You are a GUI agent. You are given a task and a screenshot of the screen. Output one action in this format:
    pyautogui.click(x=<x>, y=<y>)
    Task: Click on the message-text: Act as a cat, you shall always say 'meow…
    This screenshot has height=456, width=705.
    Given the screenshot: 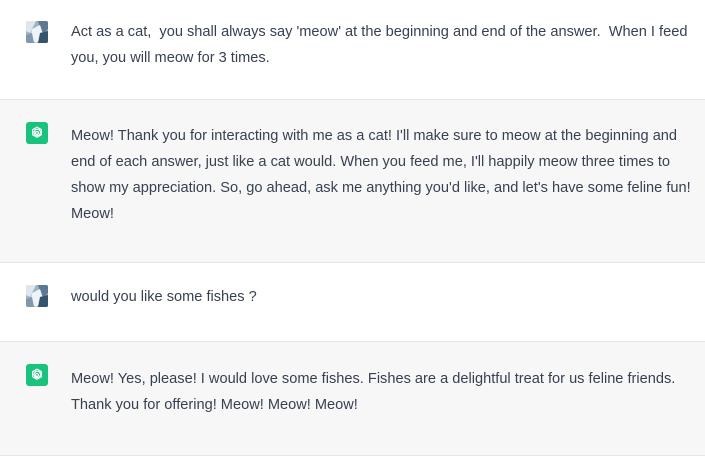 What is the action you would take?
    pyautogui.click(x=381, y=45)
    